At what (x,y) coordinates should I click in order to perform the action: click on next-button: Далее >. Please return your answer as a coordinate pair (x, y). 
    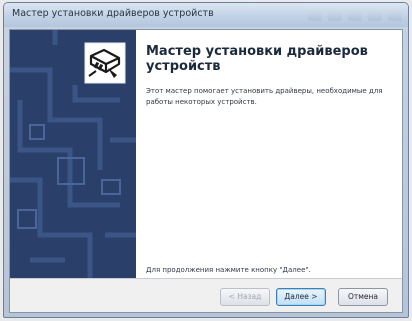
    Looking at the image, I should click on (301, 297).